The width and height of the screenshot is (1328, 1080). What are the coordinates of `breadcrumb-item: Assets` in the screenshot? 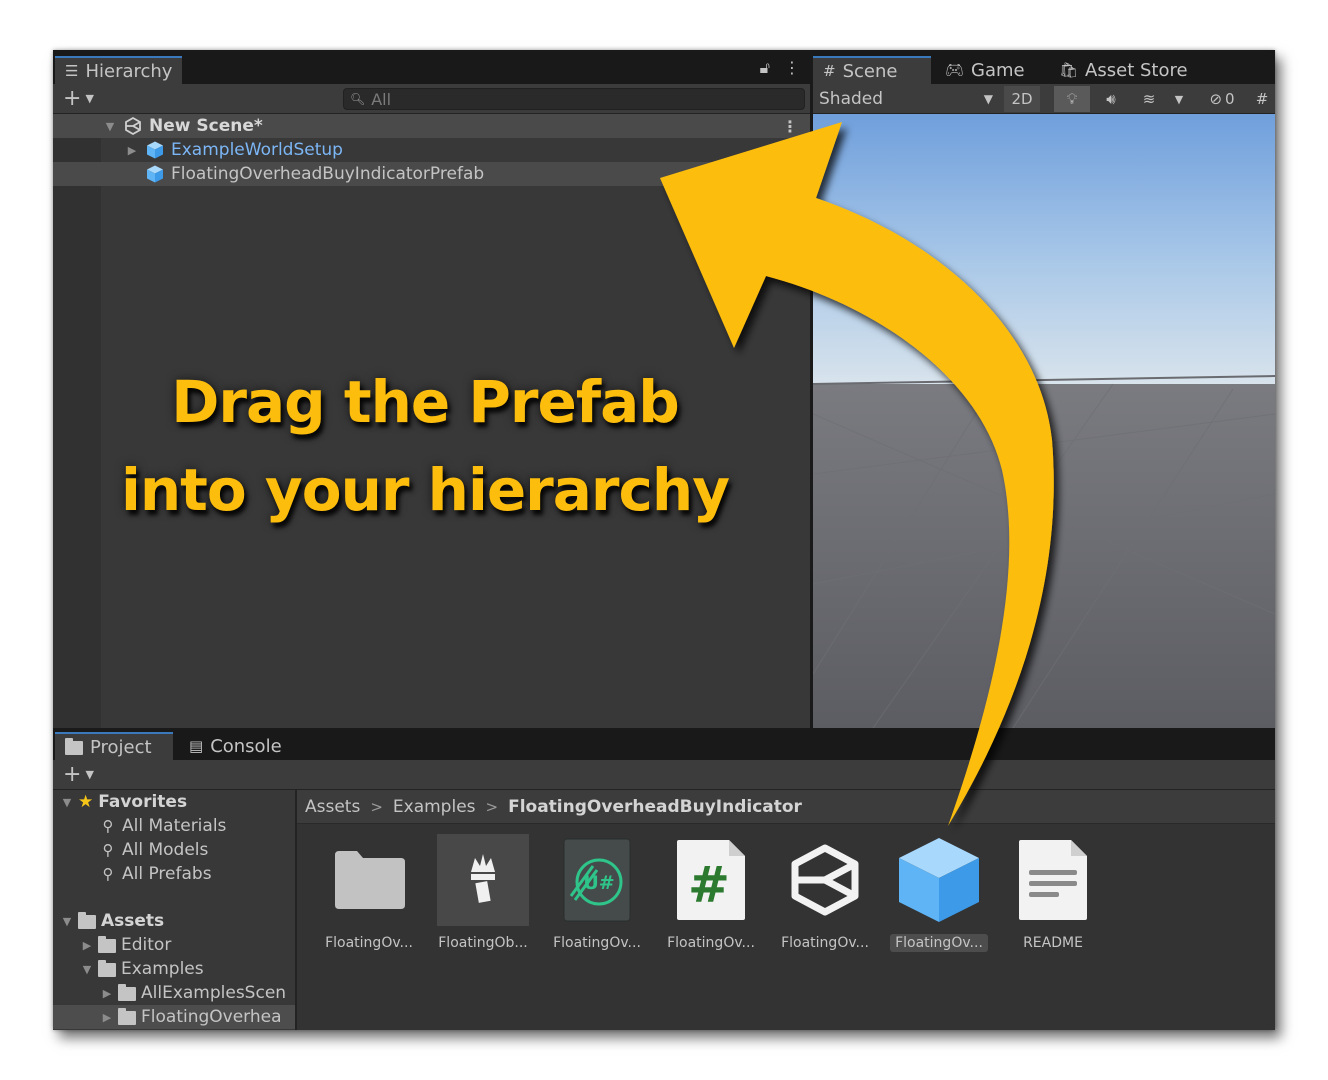 It's located at (332, 807).